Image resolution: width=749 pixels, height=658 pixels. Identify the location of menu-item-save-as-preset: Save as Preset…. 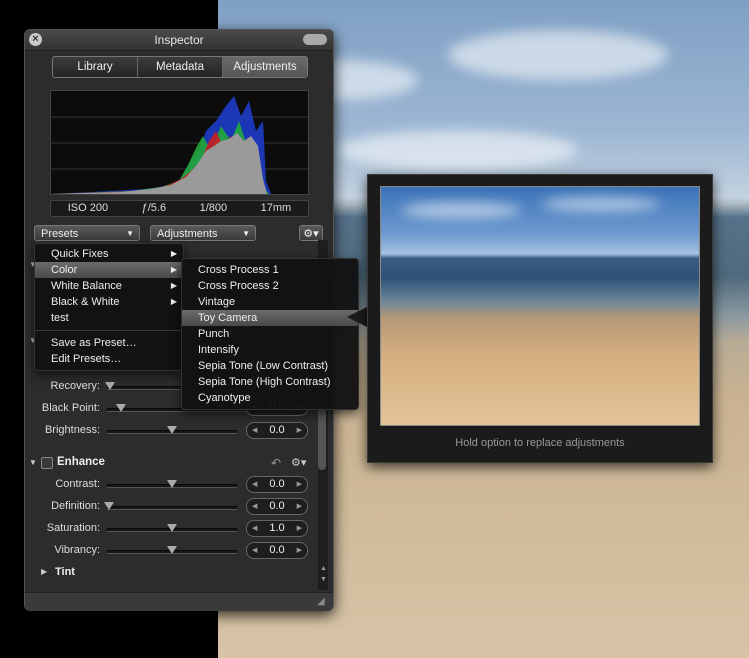
(109, 343).